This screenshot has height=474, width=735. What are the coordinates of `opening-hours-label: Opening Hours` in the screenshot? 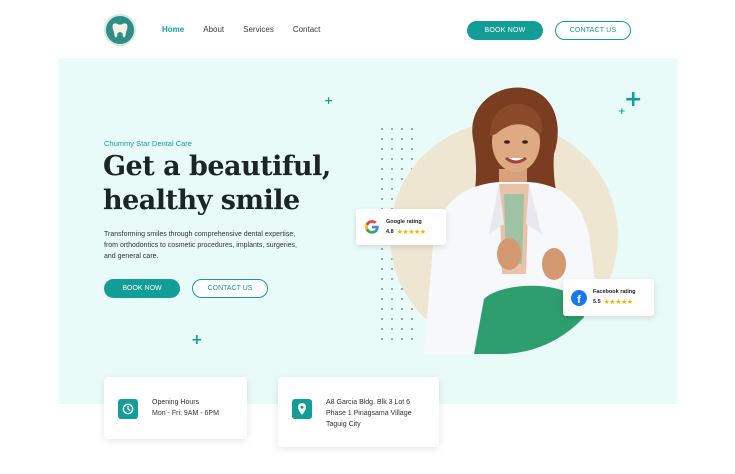 It's located at (176, 402).